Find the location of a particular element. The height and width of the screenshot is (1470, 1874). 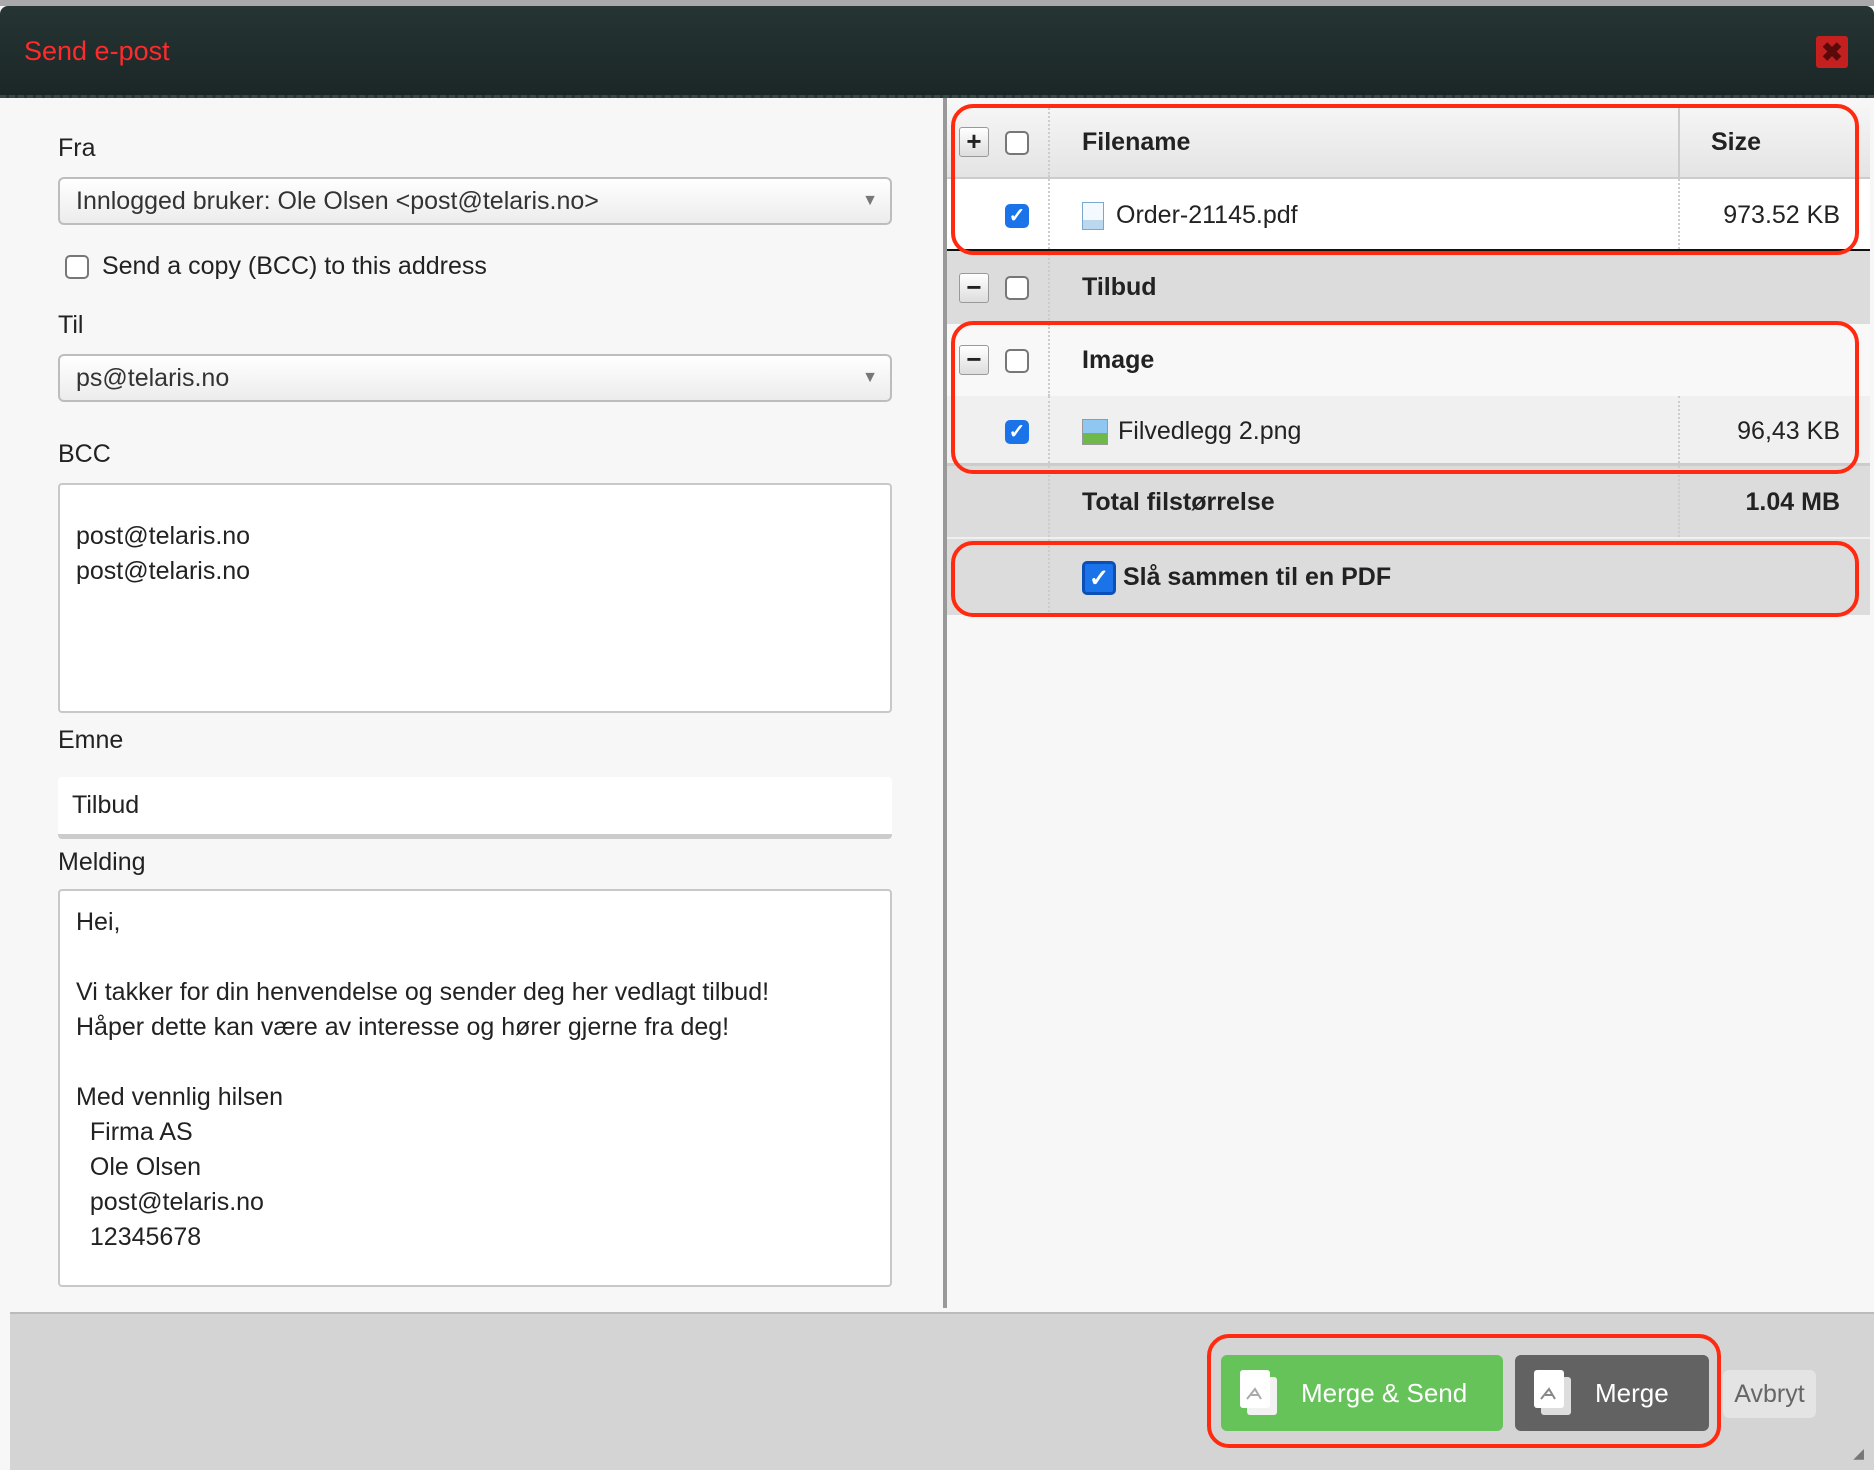

group-row-image: − Image is located at coordinates (1408, 360).